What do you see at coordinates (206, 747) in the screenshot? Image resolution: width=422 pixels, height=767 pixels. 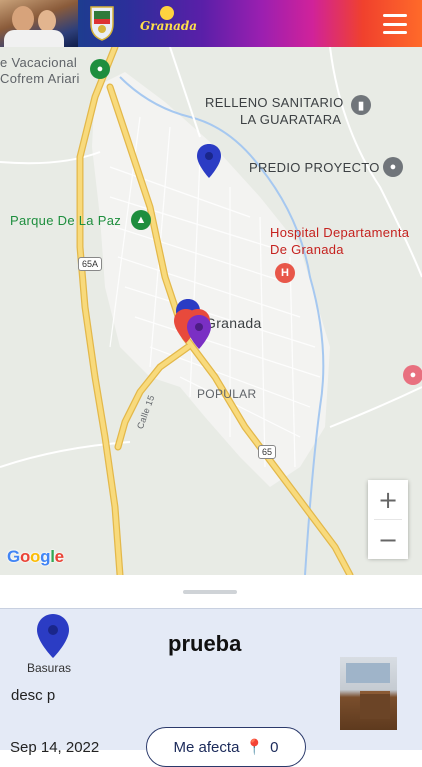 I see `affect-label: Me afecta` at bounding box center [206, 747].